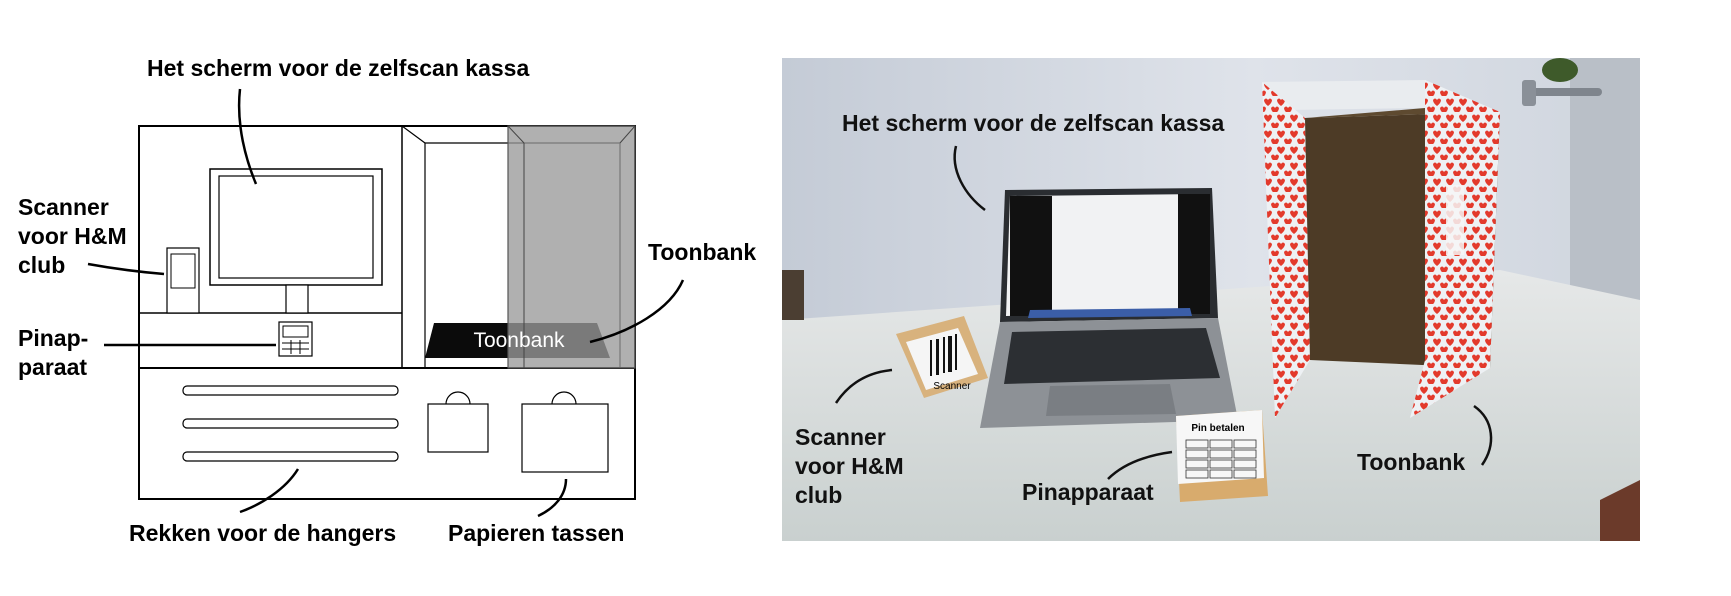 The height and width of the screenshot is (596, 1731). Describe the element at coordinates (519, 340) in the screenshot. I see `counter-inner-label: Toonbank` at that location.